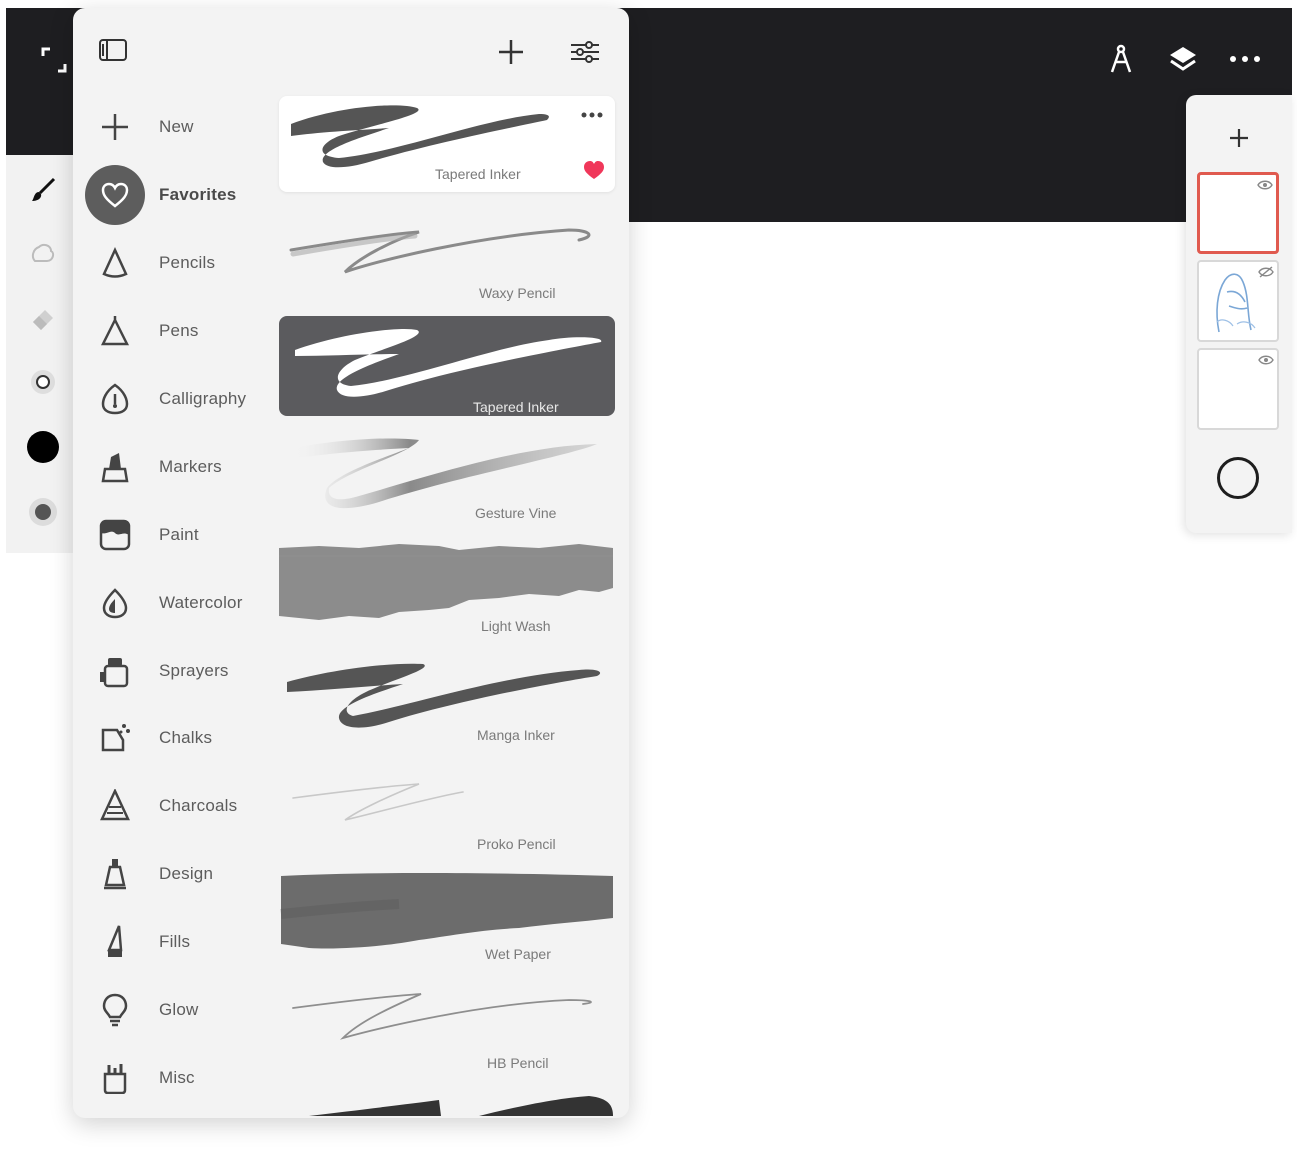  I want to click on paint-icon, so click(115, 535).